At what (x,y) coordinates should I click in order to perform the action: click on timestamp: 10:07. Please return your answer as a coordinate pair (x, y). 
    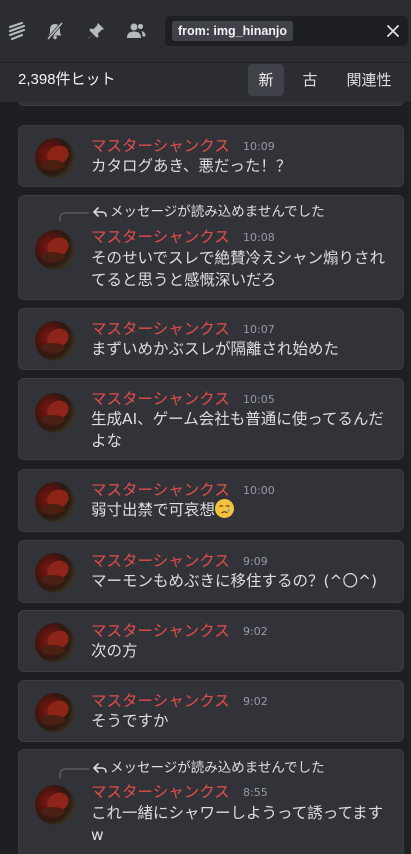
    Looking at the image, I should click on (259, 329).